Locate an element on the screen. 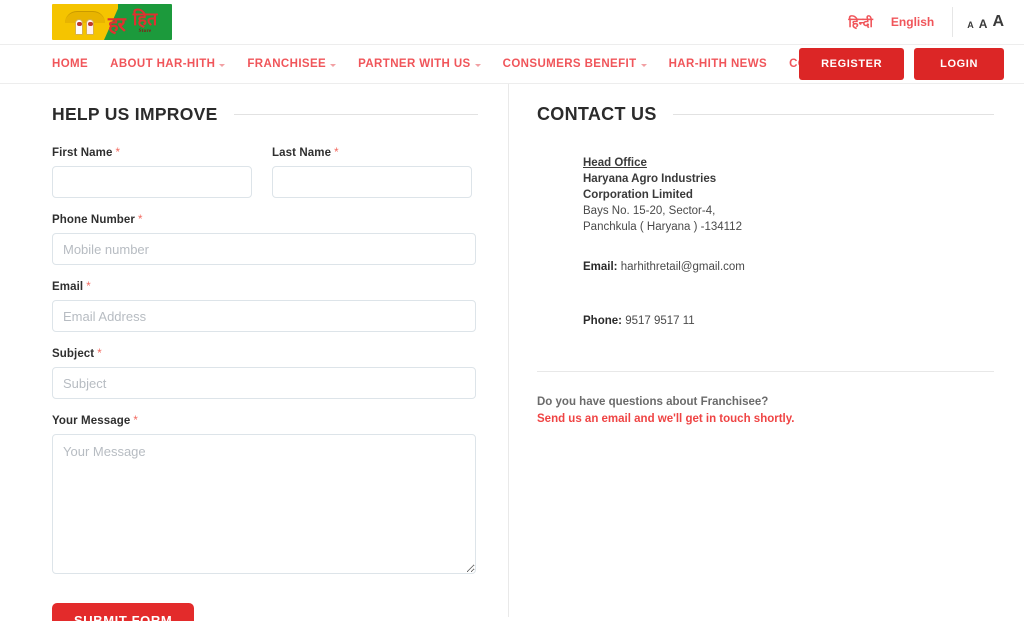 Image resolution: width=1024 pixels, height=621 pixels. phone-label: Phone Number * is located at coordinates (264, 220).